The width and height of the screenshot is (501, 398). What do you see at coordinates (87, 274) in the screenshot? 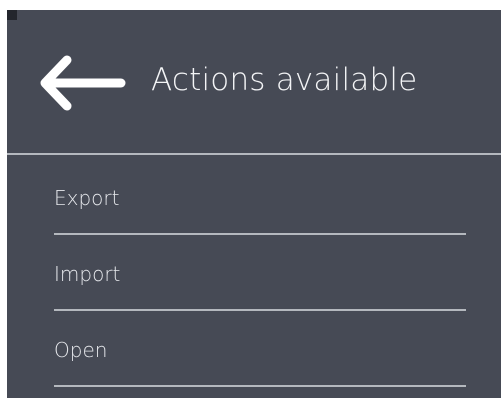
I see `menu-item-label: Import` at bounding box center [87, 274].